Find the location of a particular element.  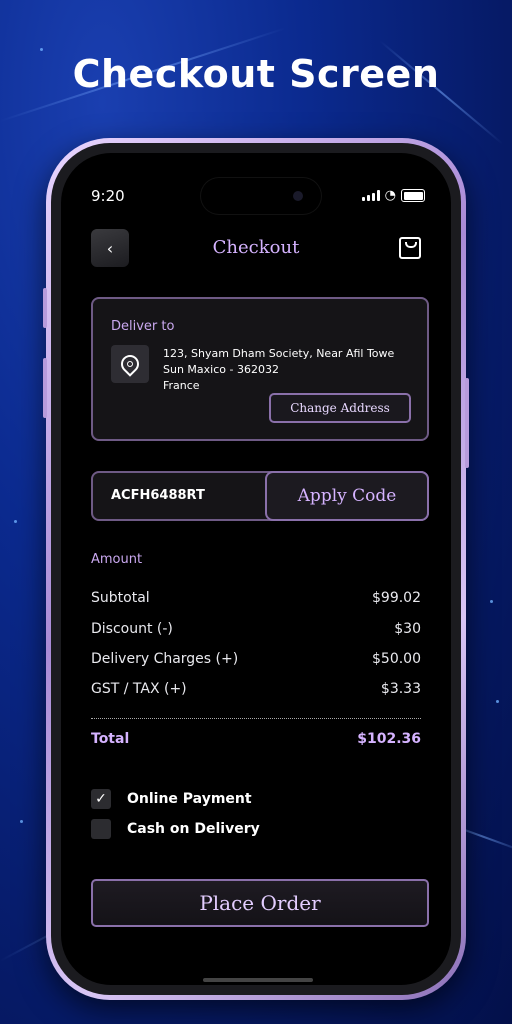

amount-row-label: Discount (-) is located at coordinates (132, 629).